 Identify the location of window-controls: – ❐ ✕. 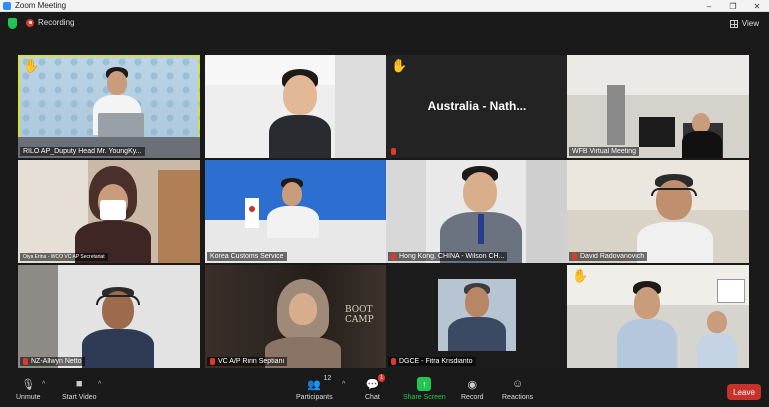
(733, 6).